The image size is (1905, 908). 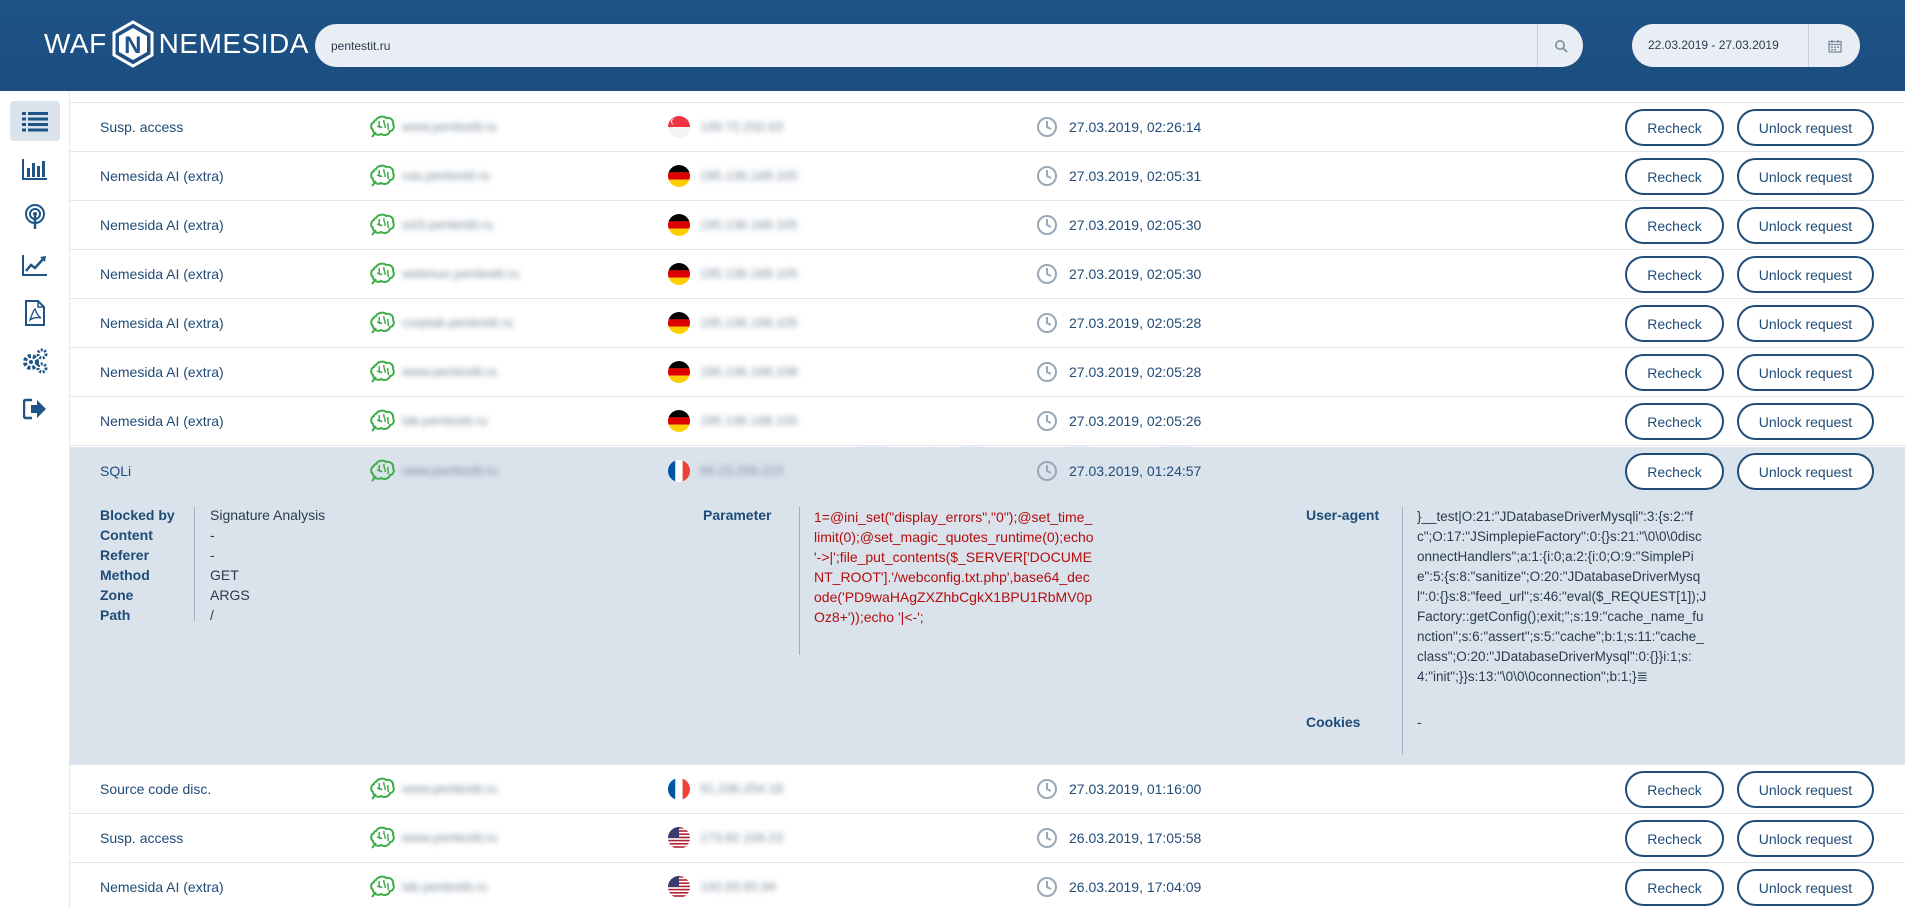 I want to click on sidebar-item-logout, so click(x=35, y=409).